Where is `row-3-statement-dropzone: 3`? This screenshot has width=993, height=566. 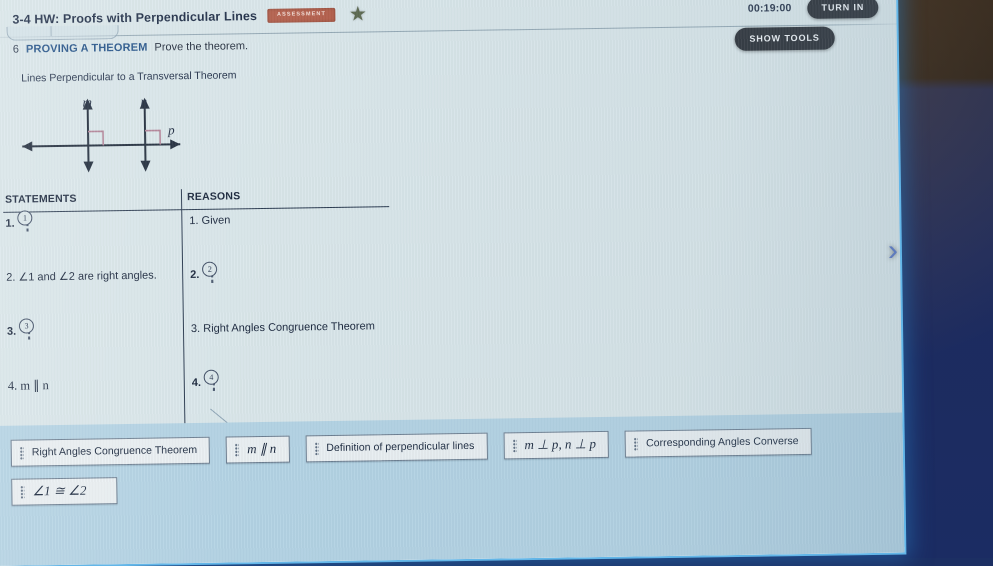 row-3-statement-dropzone: 3 is located at coordinates (27, 329).